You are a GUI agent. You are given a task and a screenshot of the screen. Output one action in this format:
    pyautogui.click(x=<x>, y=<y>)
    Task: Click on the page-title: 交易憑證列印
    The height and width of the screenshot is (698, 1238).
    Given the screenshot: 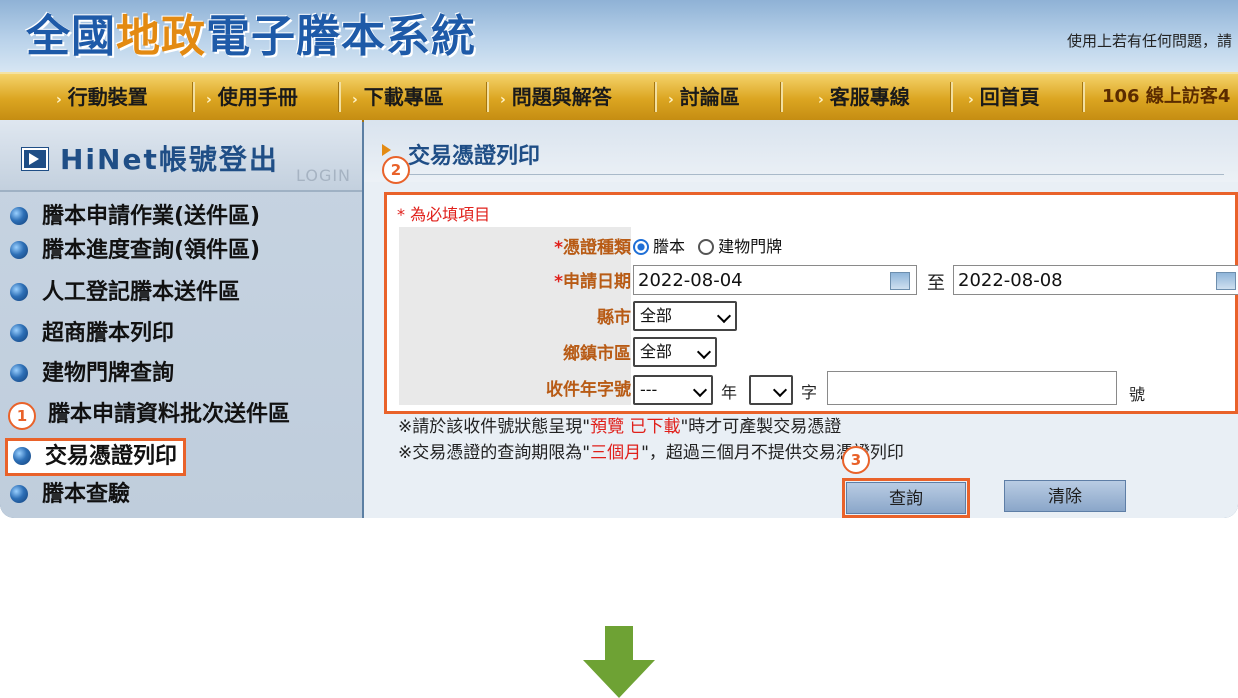 What is the action you would take?
    pyautogui.click(x=474, y=156)
    